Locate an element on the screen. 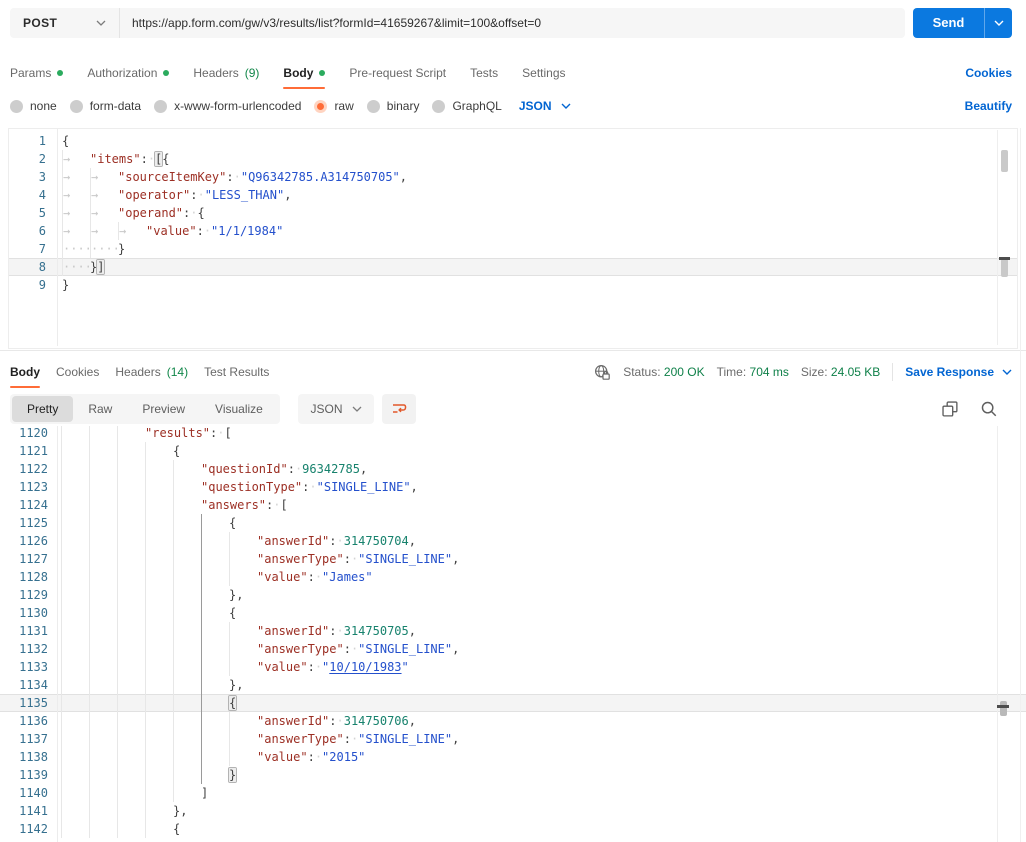 The height and width of the screenshot is (842, 1026). tab-authorization: Authorization is located at coordinates (128, 73).